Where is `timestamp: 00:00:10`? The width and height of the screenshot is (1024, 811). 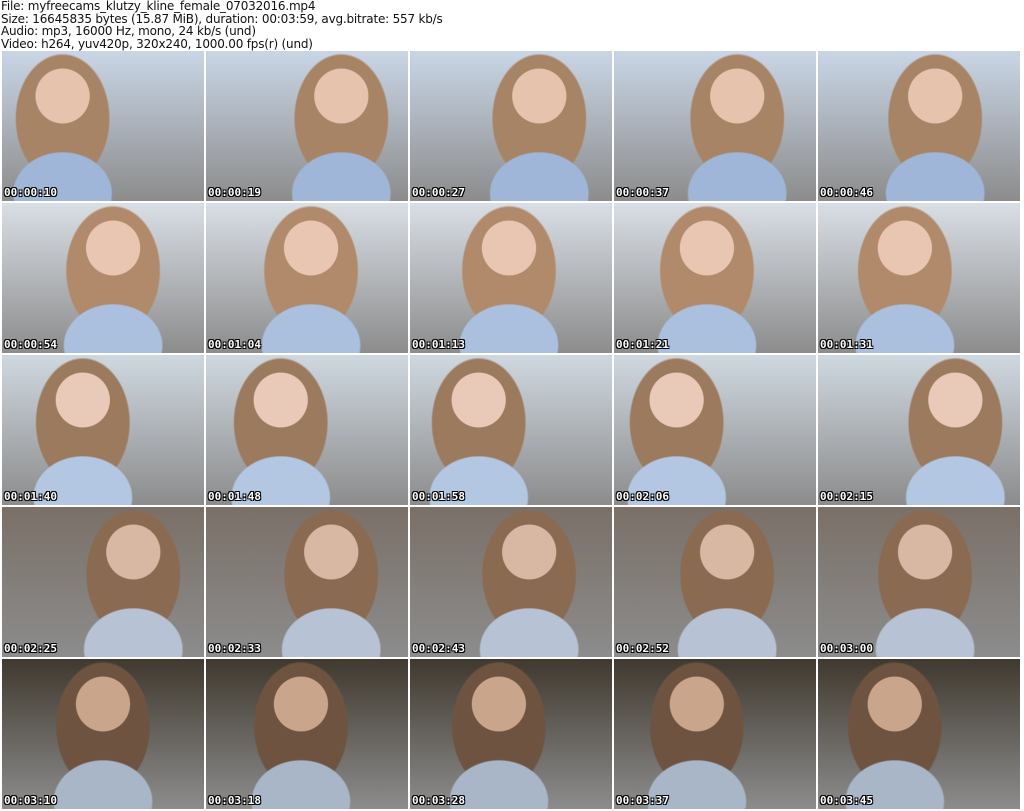
timestamp: 00:00:10 is located at coordinates (30, 192).